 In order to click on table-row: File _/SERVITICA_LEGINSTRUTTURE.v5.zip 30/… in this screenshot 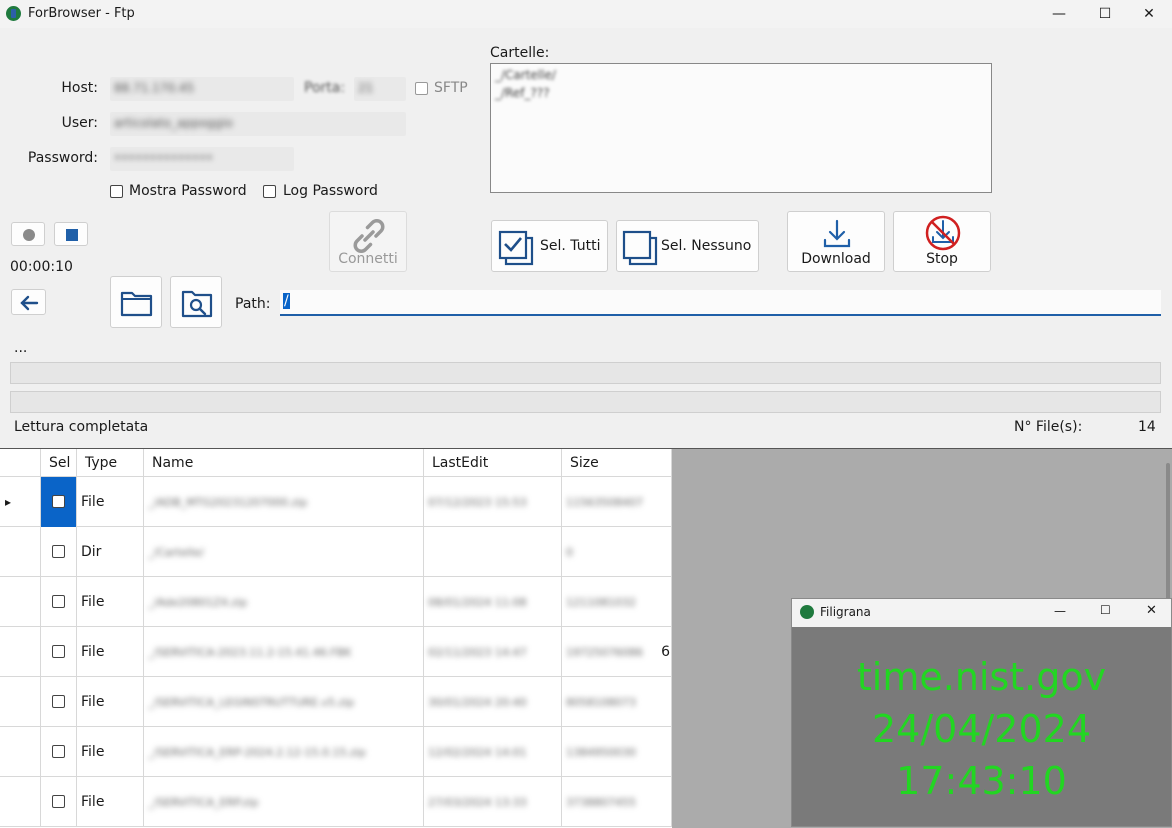, I will do `click(336, 702)`.